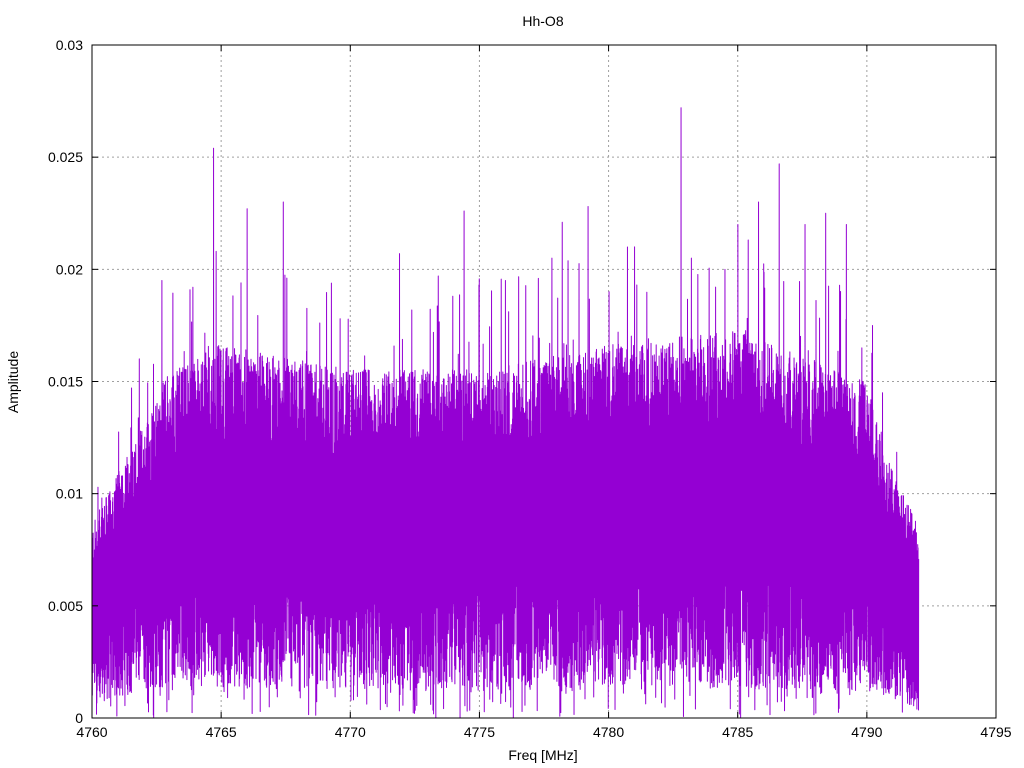 This screenshot has height=768, width=1024. Describe the element at coordinates (866, 732) in the screenshot. I see `x-tick-label: 4790` at that location.